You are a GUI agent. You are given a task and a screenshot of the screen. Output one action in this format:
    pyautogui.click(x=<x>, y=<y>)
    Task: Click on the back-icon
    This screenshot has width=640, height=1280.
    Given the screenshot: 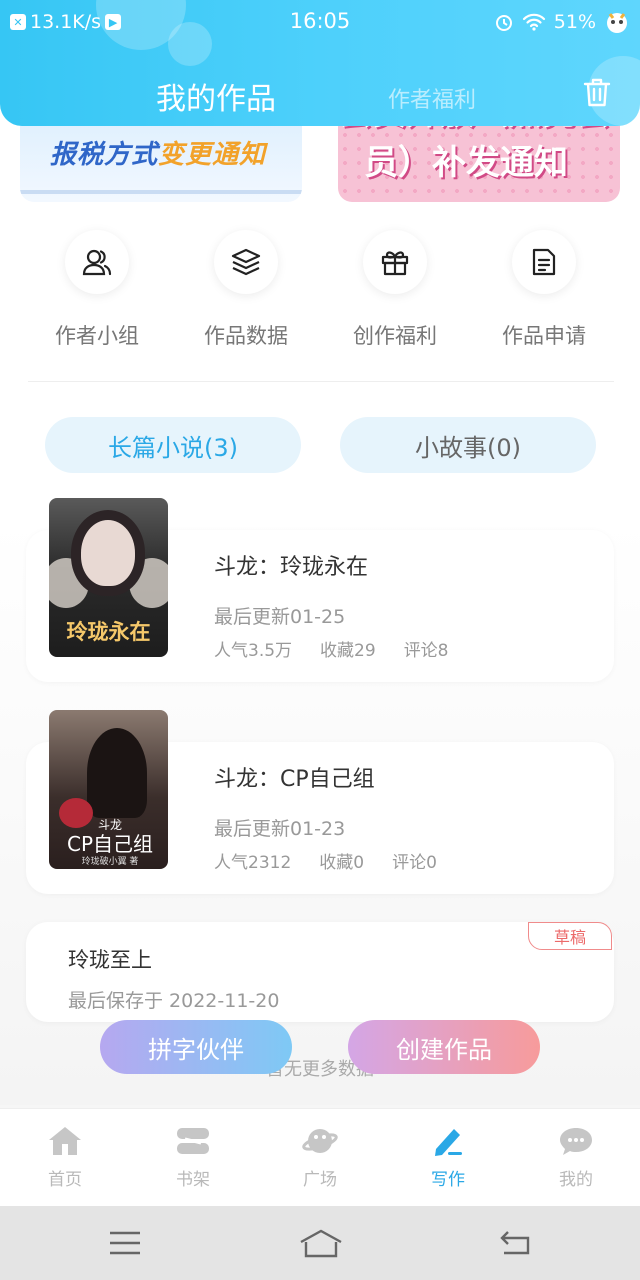 What is the action you would take?
    pyautogui.click(x=515, y=1242)
    